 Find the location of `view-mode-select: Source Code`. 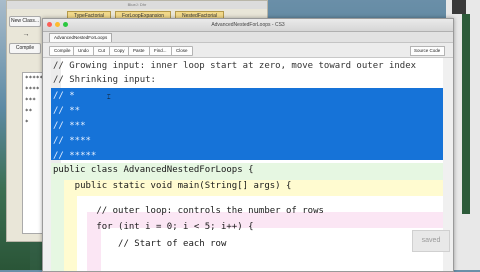

view-mode-select: Source Code is located at coordinates (427, 51).